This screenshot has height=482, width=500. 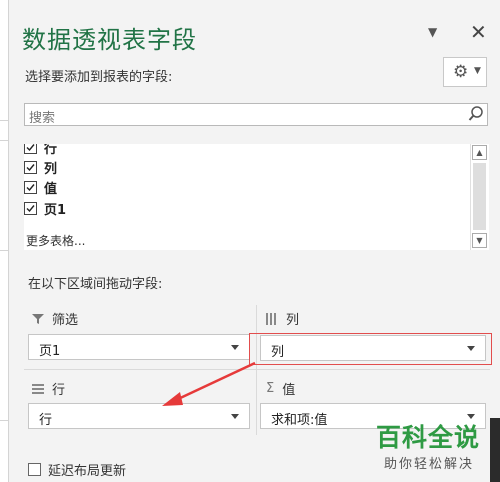 I want to click on drag-fields-label: 在以下区域间拖动字段:, so click(x=95, y=284).